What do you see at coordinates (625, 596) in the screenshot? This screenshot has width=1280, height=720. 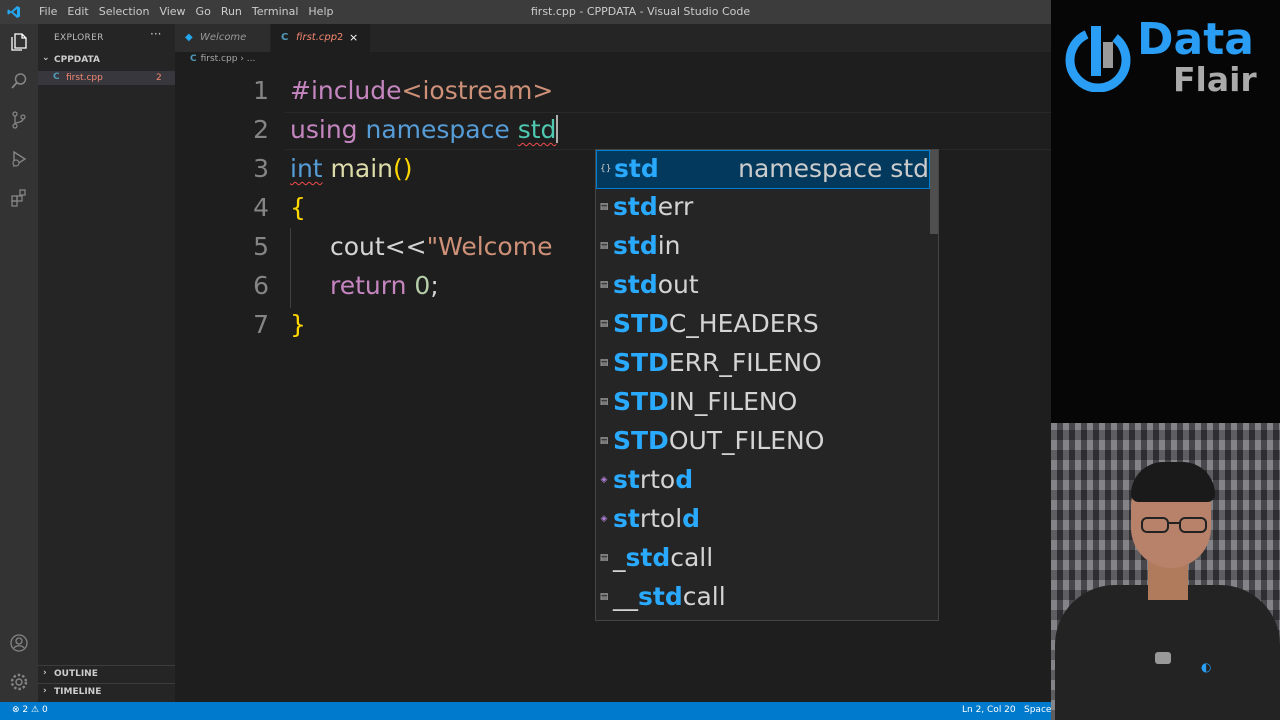 I see `prefix-text: __` at bounding box center [625, 596].